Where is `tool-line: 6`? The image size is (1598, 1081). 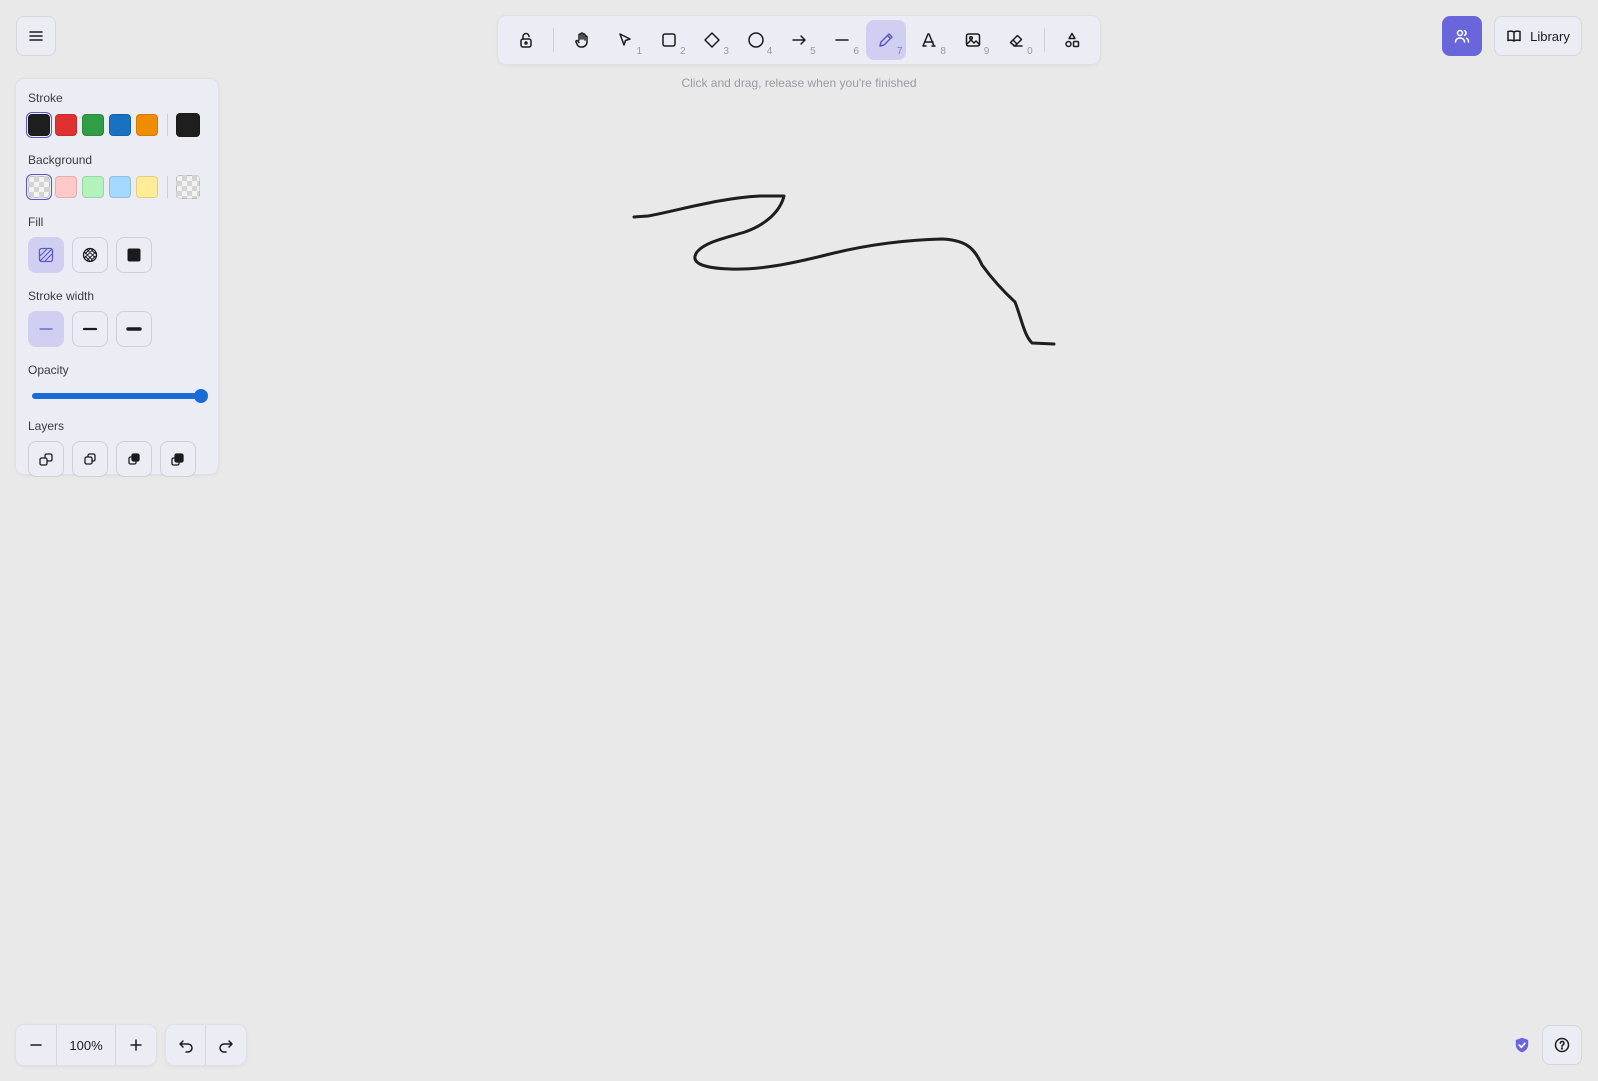
tool-line: 6 is located at coordinates (842, 40).